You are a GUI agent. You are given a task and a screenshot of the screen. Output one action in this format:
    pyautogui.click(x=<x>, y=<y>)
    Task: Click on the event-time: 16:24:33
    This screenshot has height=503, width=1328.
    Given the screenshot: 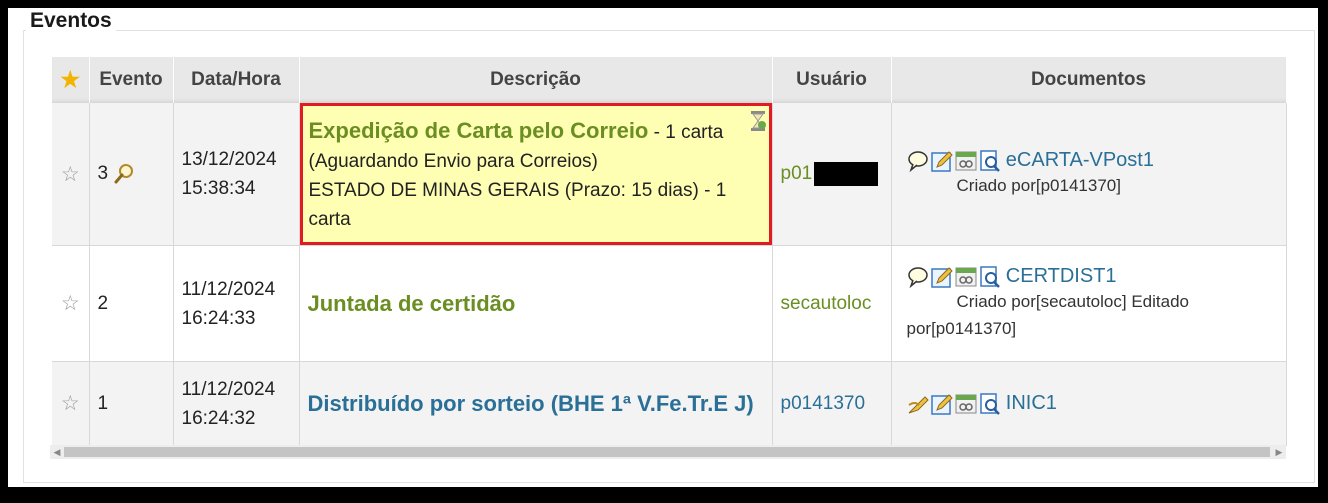 What is the action you would take?
    pyautogui.click(x=218, y=318)
    